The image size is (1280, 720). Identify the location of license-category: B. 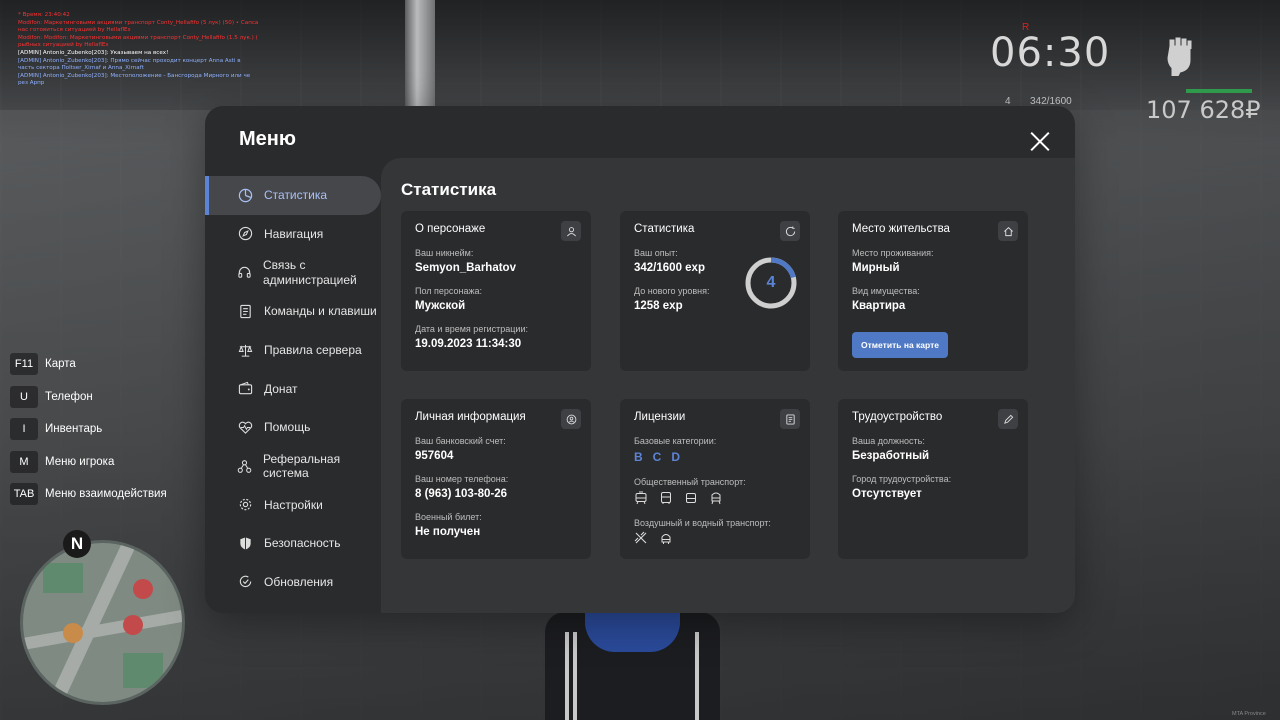
(638, 457).